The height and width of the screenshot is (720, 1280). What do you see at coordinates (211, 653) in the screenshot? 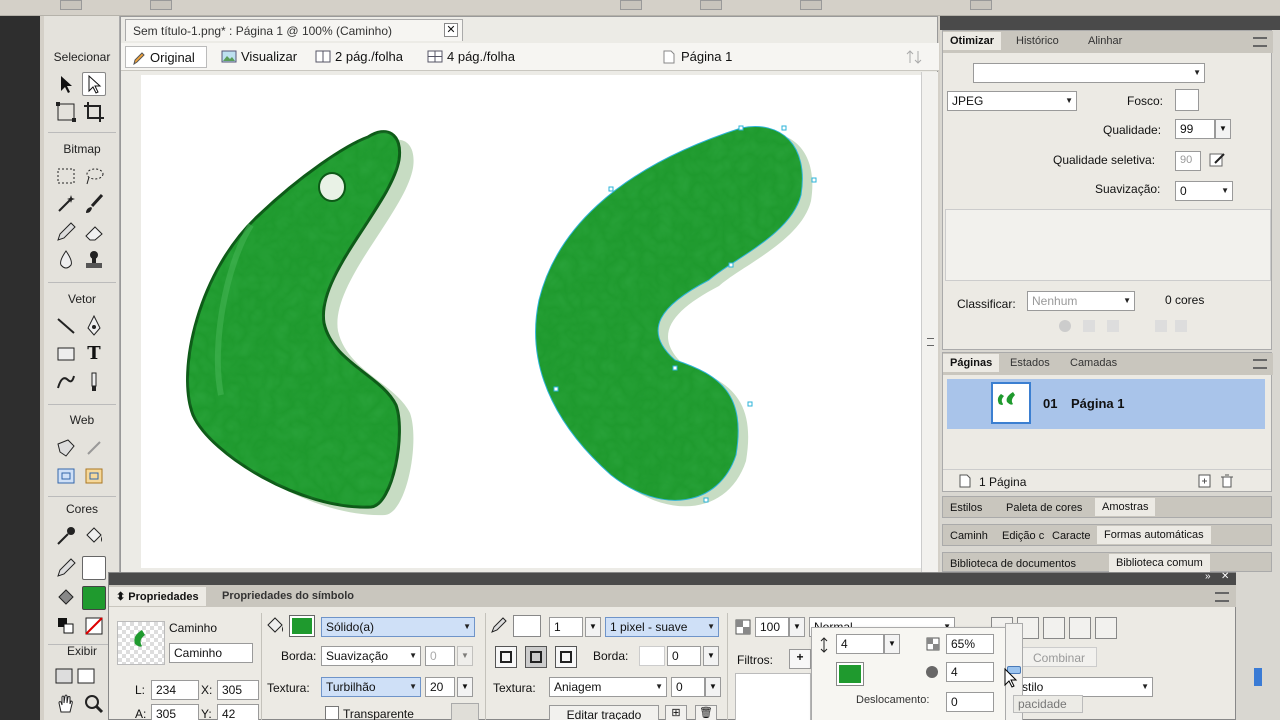
I see `object-name-input: Caminho` at bounding box center [211, 653].